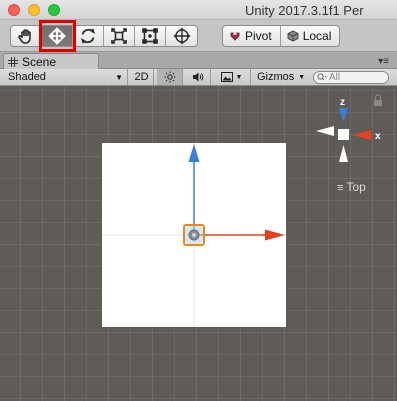  Describe the element at coordinates (304, 10) in the screenshot. I see `window-title: Unity 2017.3.1f1 Per` at that location.